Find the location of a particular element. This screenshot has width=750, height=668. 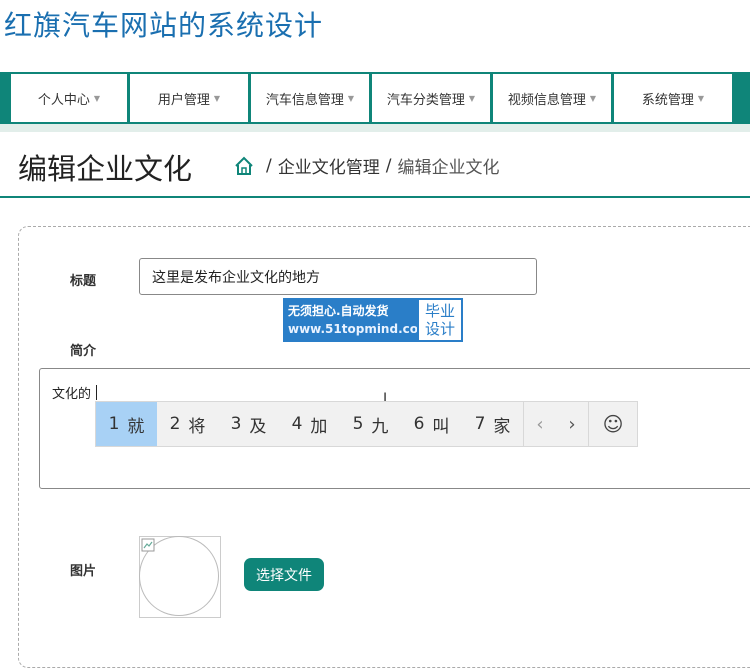

watermark-line1: 无须担心.自动发货 is located at coordinates (338, 311).